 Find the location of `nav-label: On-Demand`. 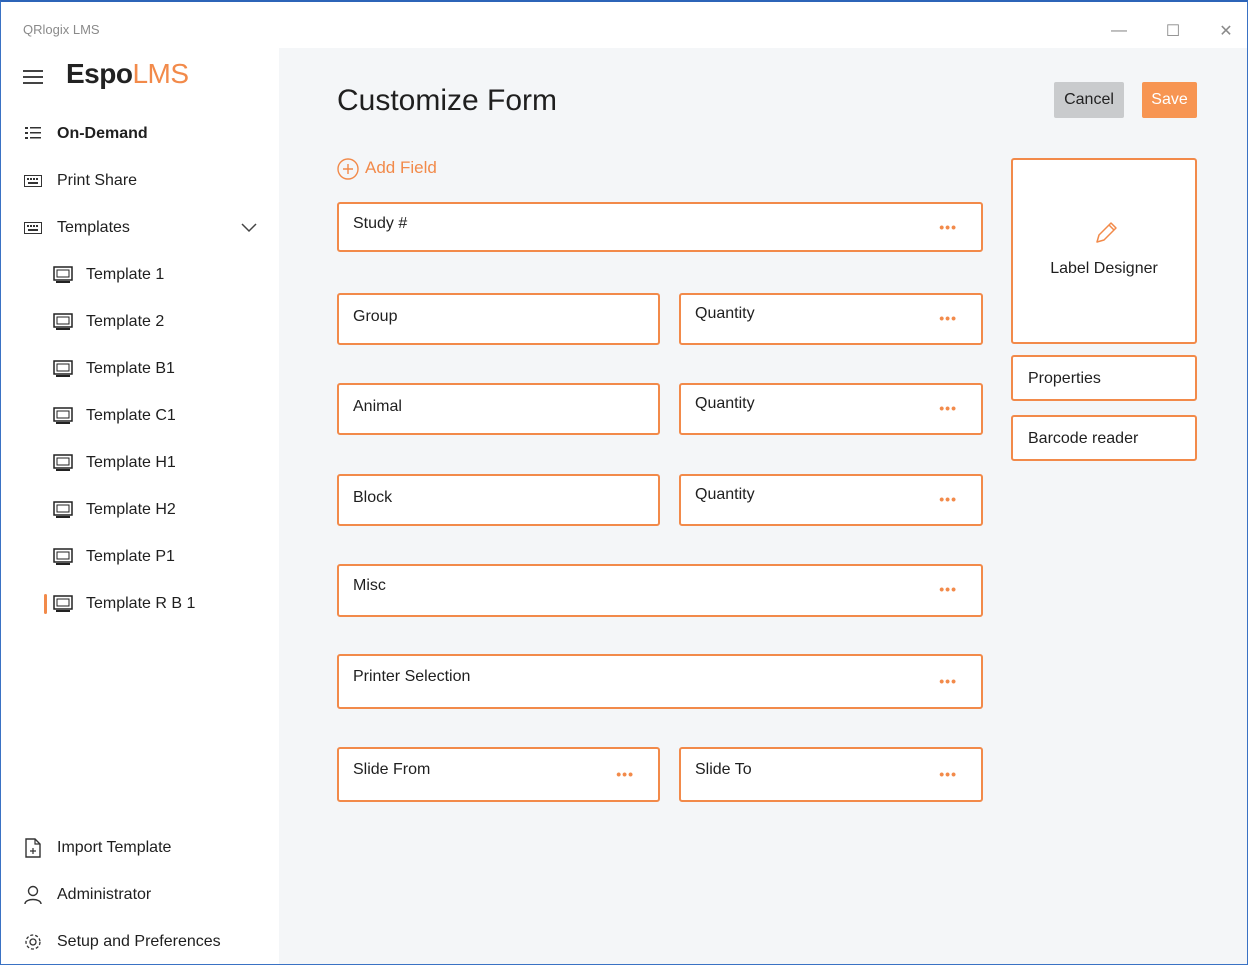

nav-label: On-Demand is located at coordinates (102, 133).